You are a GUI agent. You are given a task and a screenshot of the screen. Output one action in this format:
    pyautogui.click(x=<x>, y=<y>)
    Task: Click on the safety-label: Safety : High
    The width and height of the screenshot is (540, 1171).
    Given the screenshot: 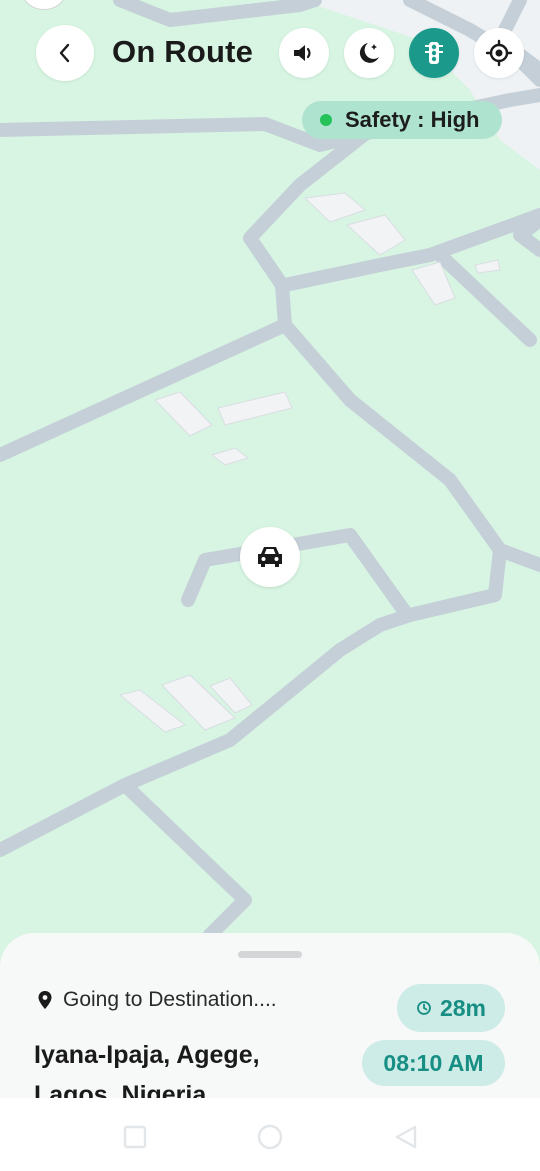 What is the action you would take?
    pyautogui.click(x=412, y=119)
    